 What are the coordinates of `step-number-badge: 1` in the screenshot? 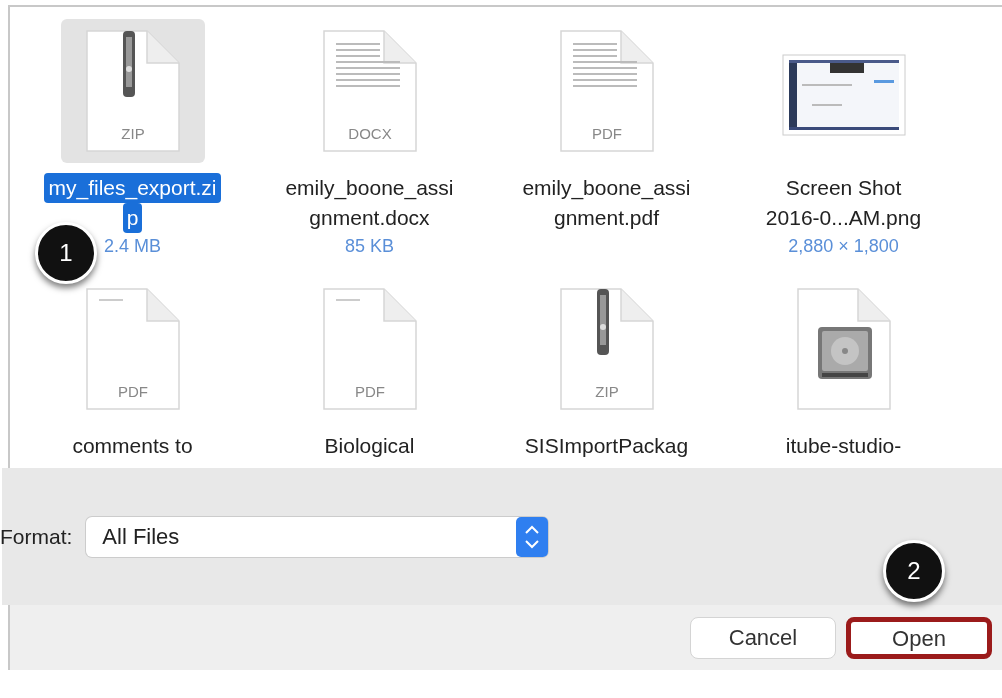 It's located at (66, 253).